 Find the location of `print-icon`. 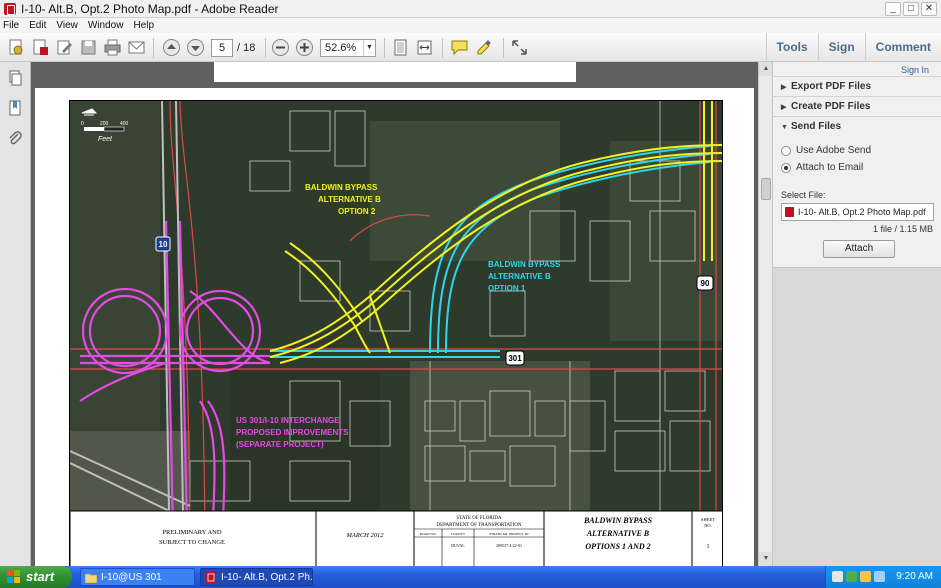

print-icon is located at coordinates (112, 47).